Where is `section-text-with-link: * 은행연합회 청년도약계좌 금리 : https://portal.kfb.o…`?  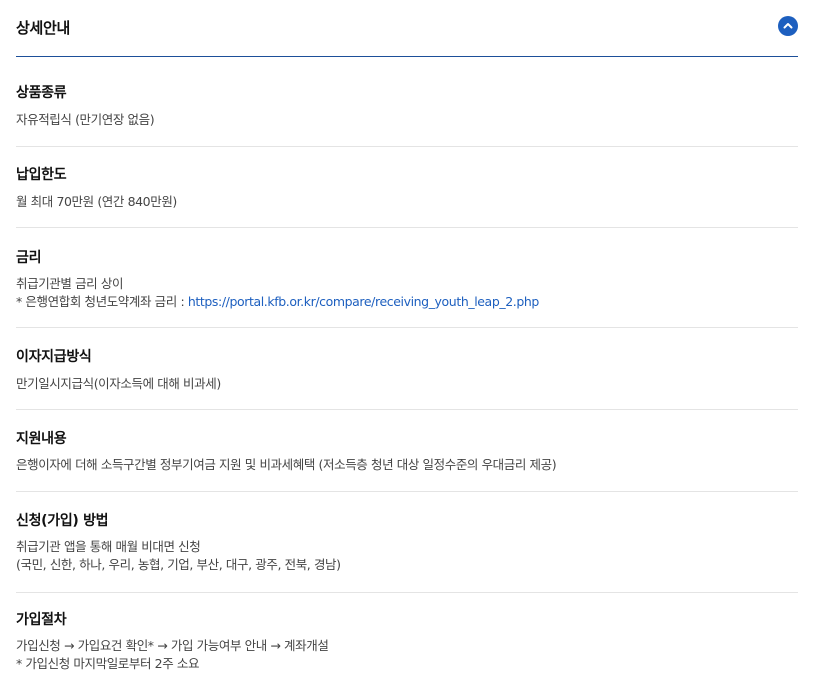 section-text-with-link: * 은행연합회 청년도약계좌 금리 : https://portal.kfb.o… is located at coordinates (277, 300).